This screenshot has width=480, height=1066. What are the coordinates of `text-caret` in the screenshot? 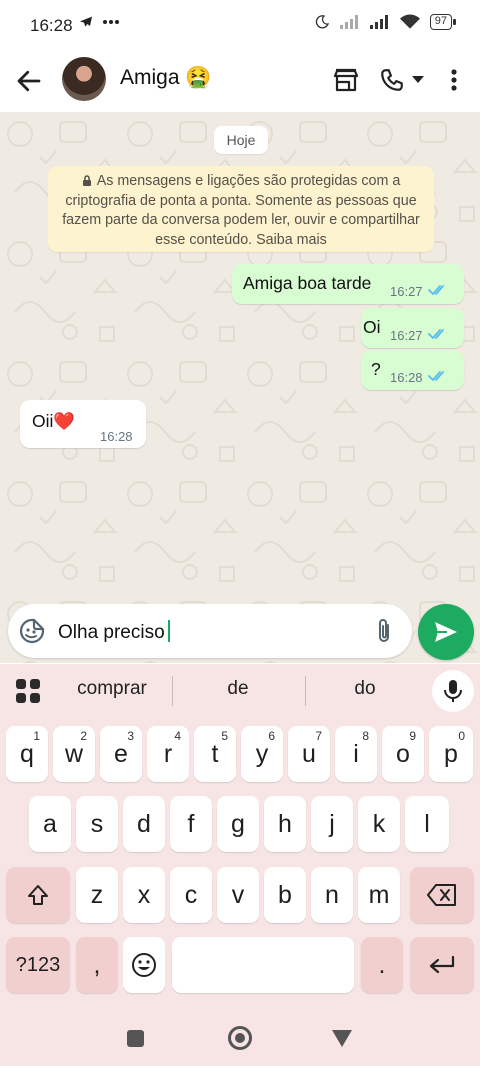 It's located at (168, 631).